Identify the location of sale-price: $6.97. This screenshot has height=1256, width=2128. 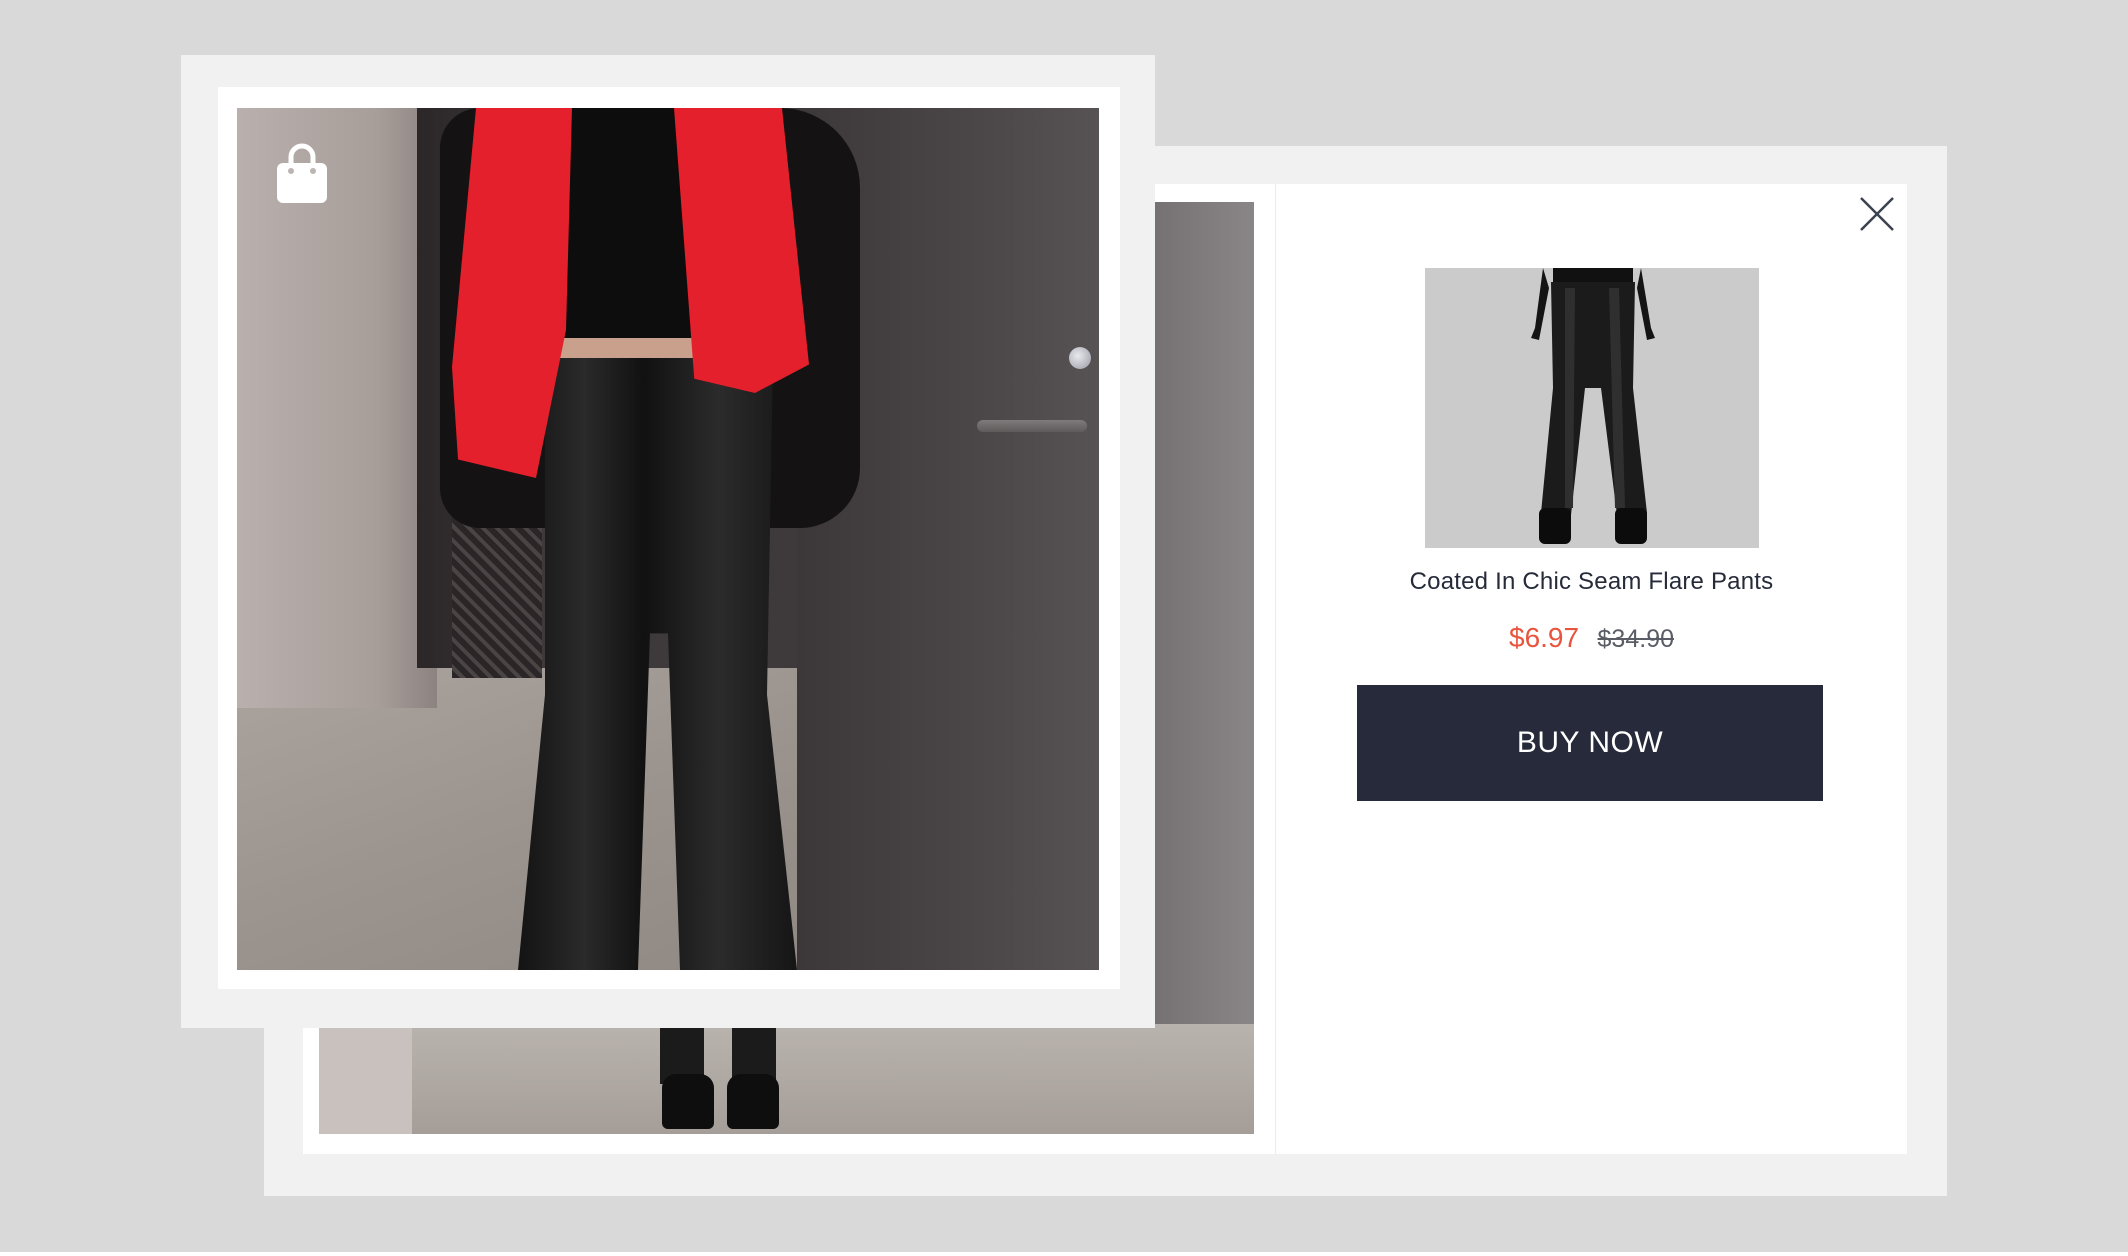
(1544, 637).